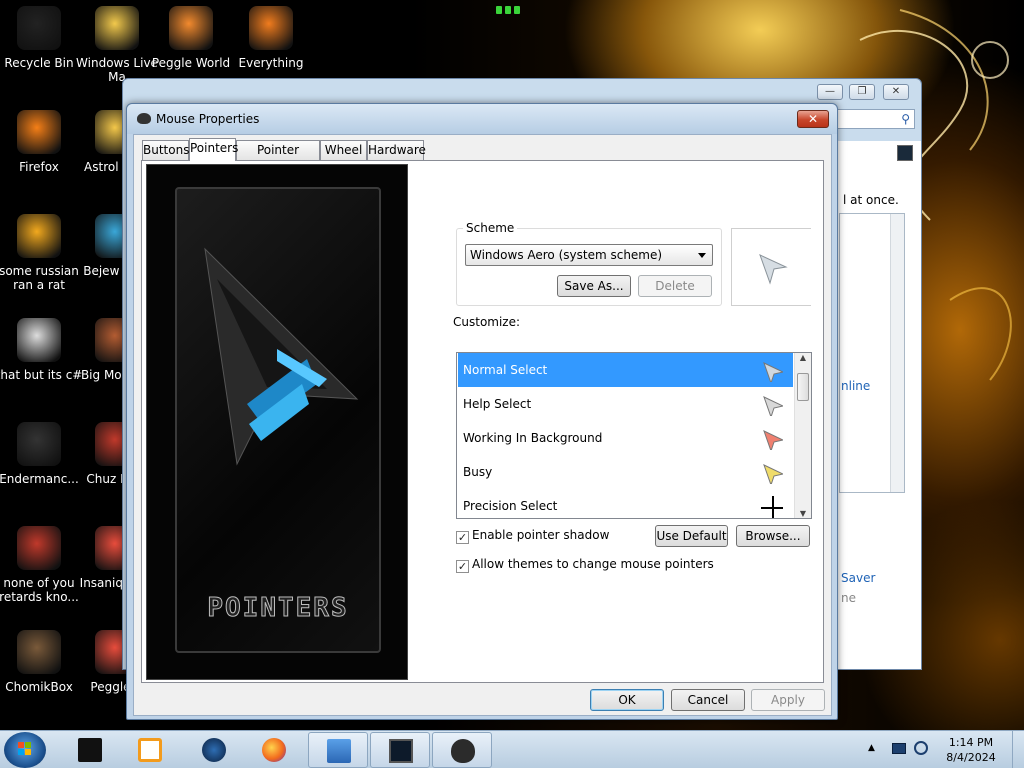  I want to click on peggle-icon, so click(191, 28).